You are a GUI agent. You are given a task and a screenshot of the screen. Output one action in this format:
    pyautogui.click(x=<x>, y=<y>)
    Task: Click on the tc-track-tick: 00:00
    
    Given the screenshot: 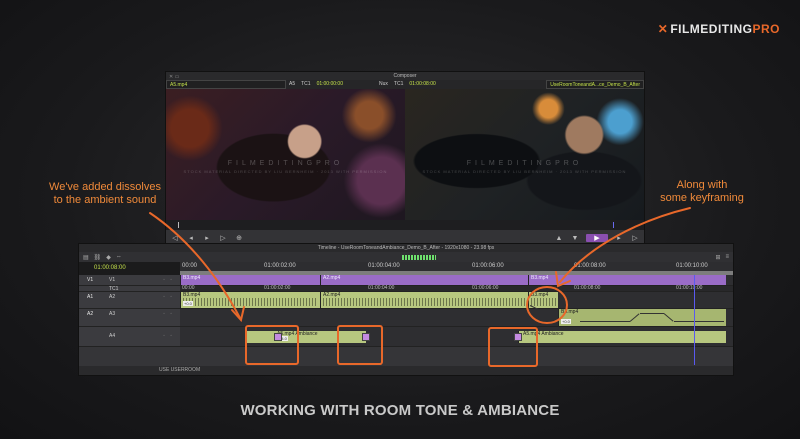 What is the action you would take?
    pyautogui.click(x=188, y=288)
    